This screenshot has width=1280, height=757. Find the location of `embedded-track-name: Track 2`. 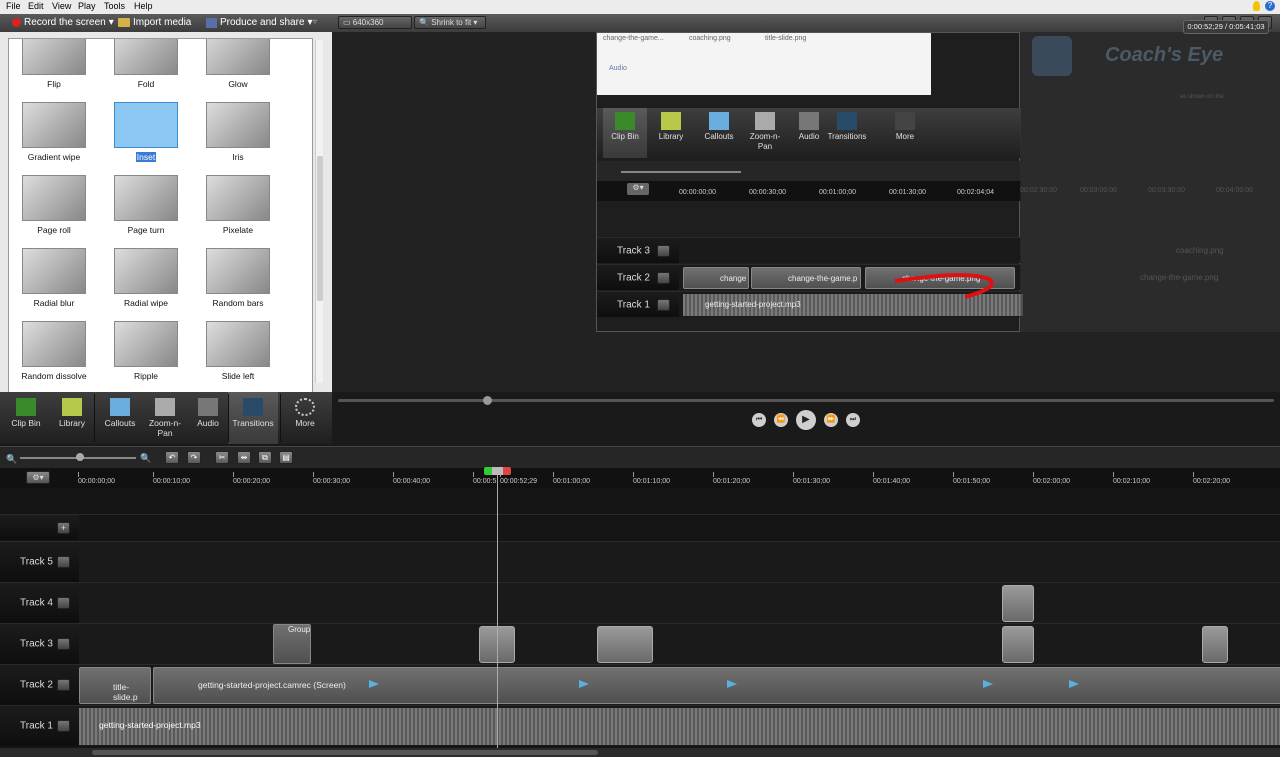

embedded-track-name: Track 2 is located at coordinates (633, 277).